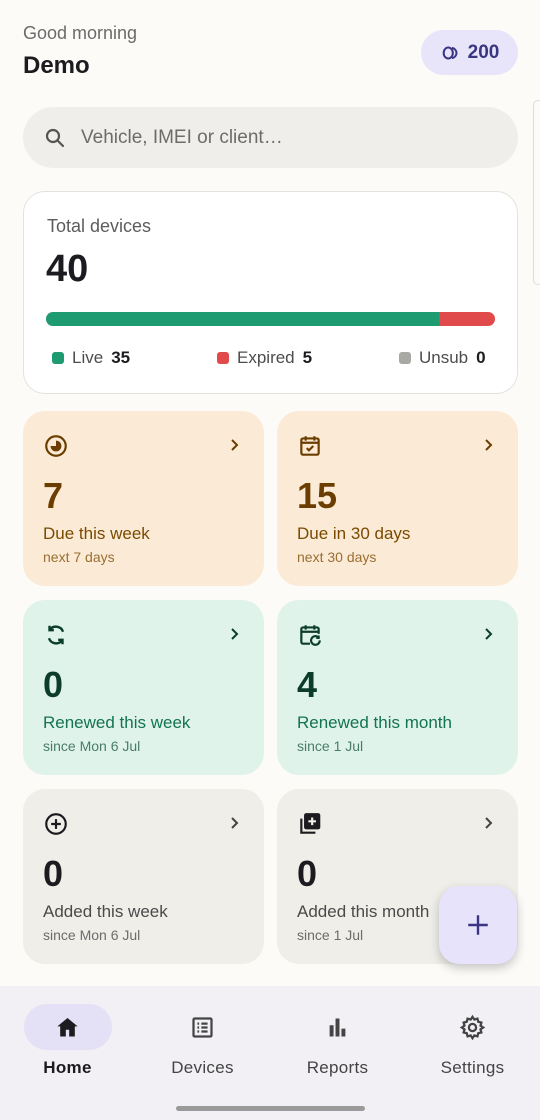  I want to click on legend-live-label: Live, so click(88, 357).